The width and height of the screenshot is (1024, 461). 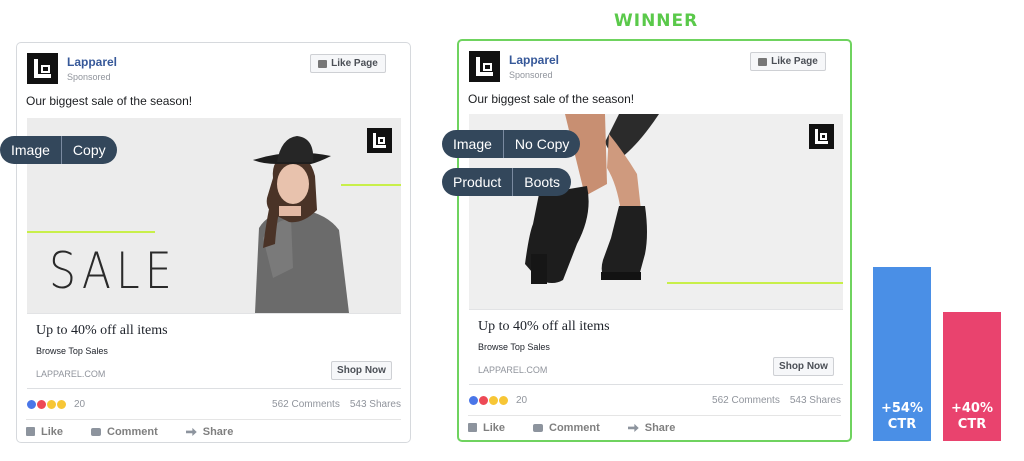 What do you see at coordinates (971, 408) in the screenshot?
I see `ctr-bar-value: +40%` at bounding box center [971, 408].